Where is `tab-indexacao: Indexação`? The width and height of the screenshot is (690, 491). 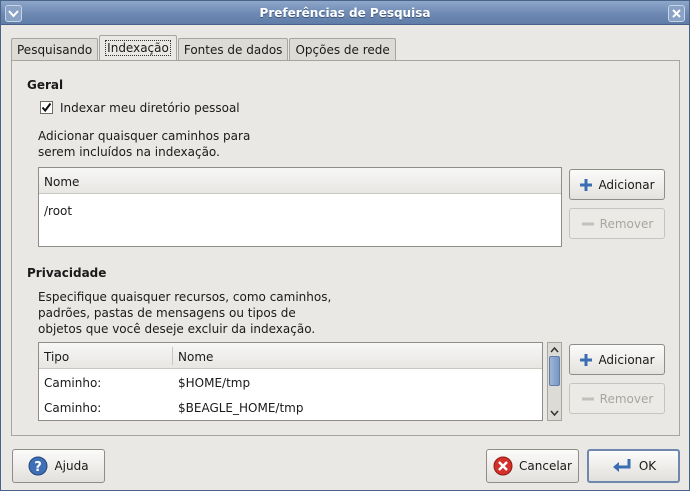
tab-indexacao: Indexação is located at coordinates (138, 47).